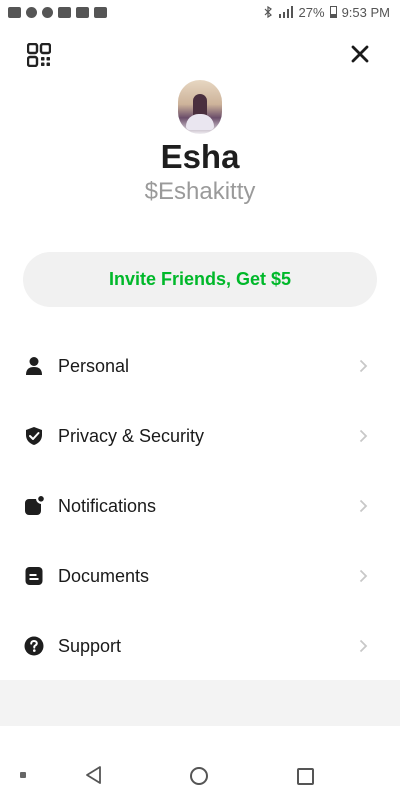 This screenshot has height=800, width=400. What do you see at coordinates (311, 12) in the screenshot?
I see `battery-percent: 27%` at bounding box center [311, 12].